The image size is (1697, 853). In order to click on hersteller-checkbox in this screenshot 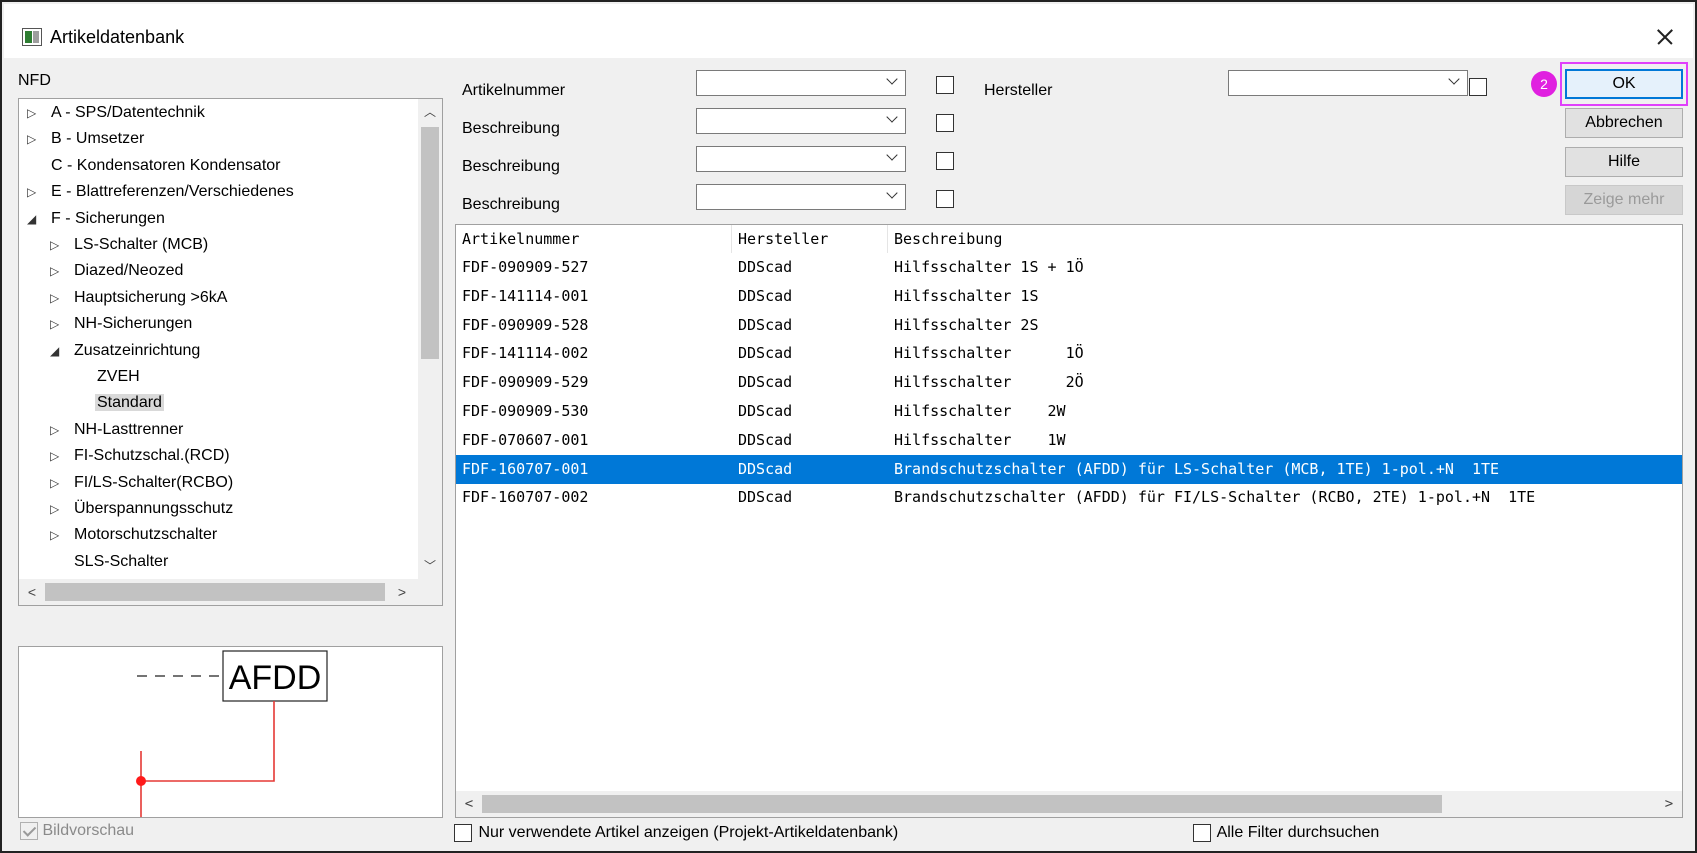, I will do `click(1478, 87)`.